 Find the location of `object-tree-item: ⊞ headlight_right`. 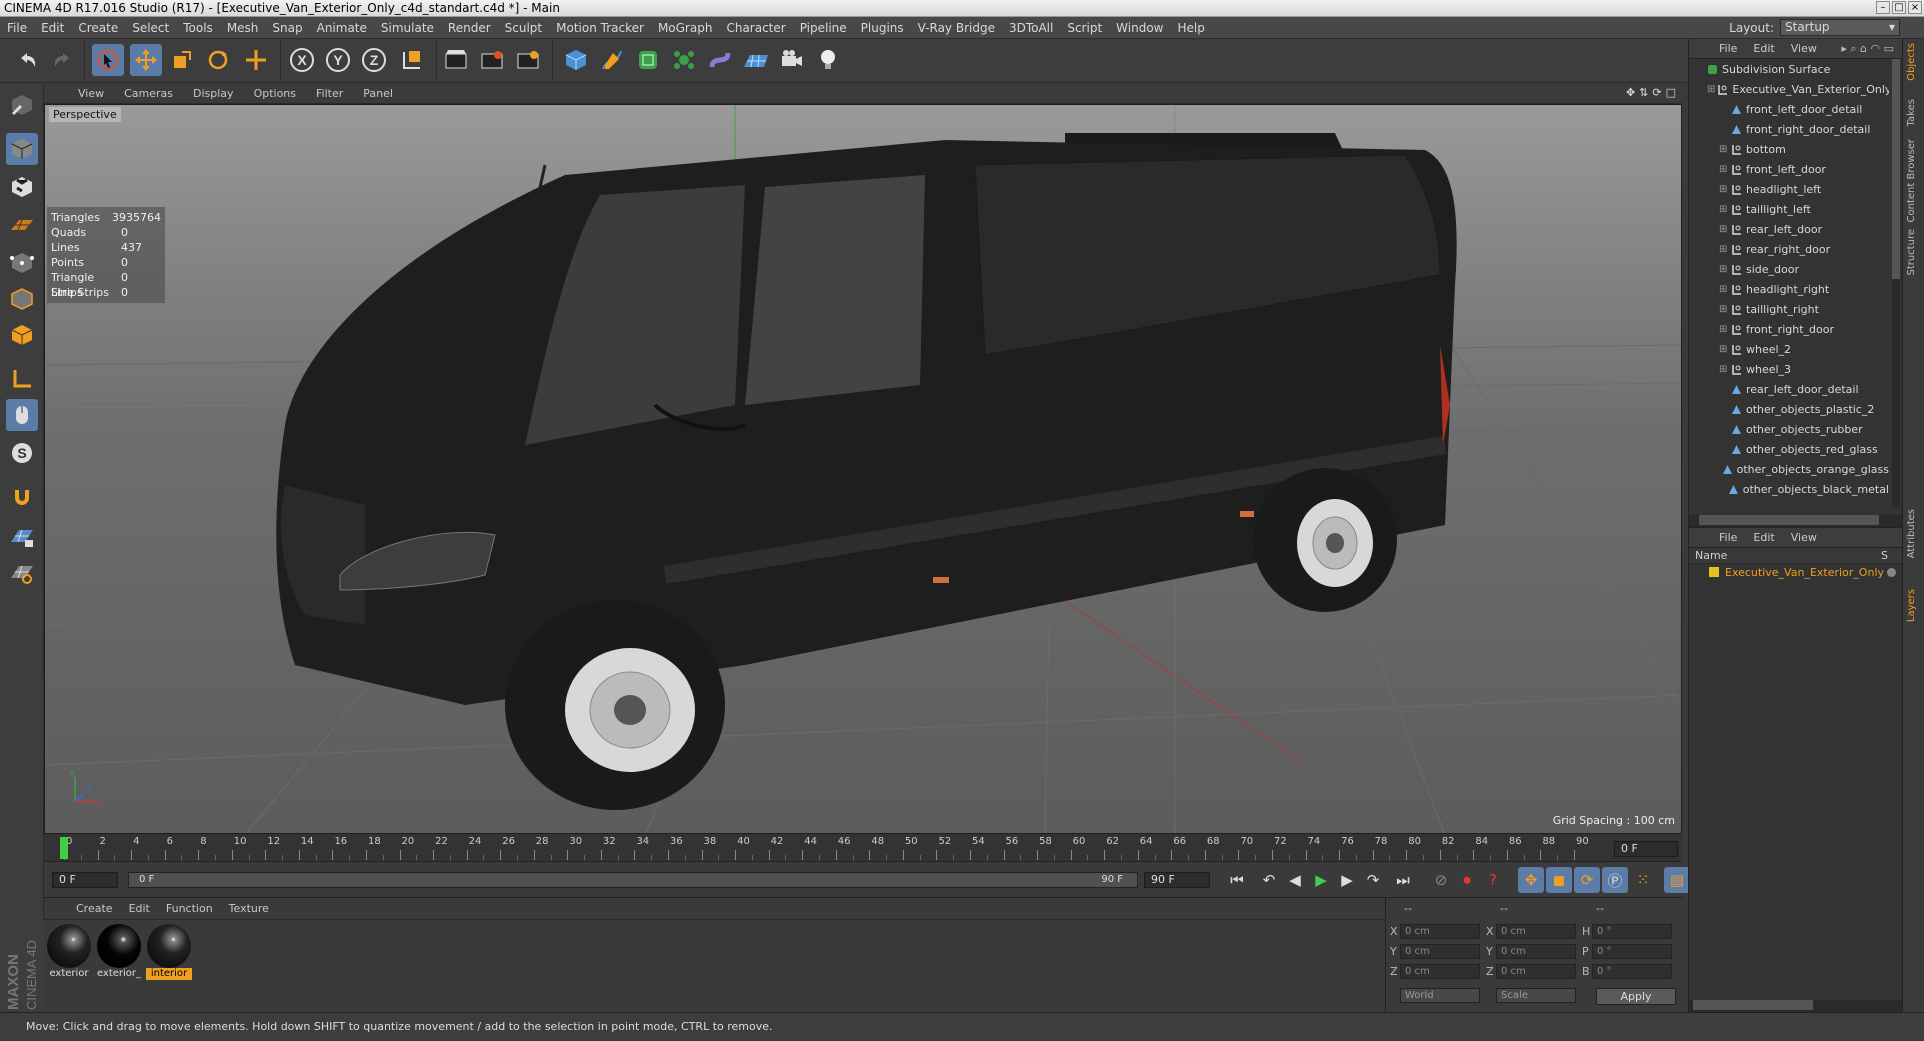

object-tree-item: ⊞ headlight_right is located at coordinates (1789, 289).